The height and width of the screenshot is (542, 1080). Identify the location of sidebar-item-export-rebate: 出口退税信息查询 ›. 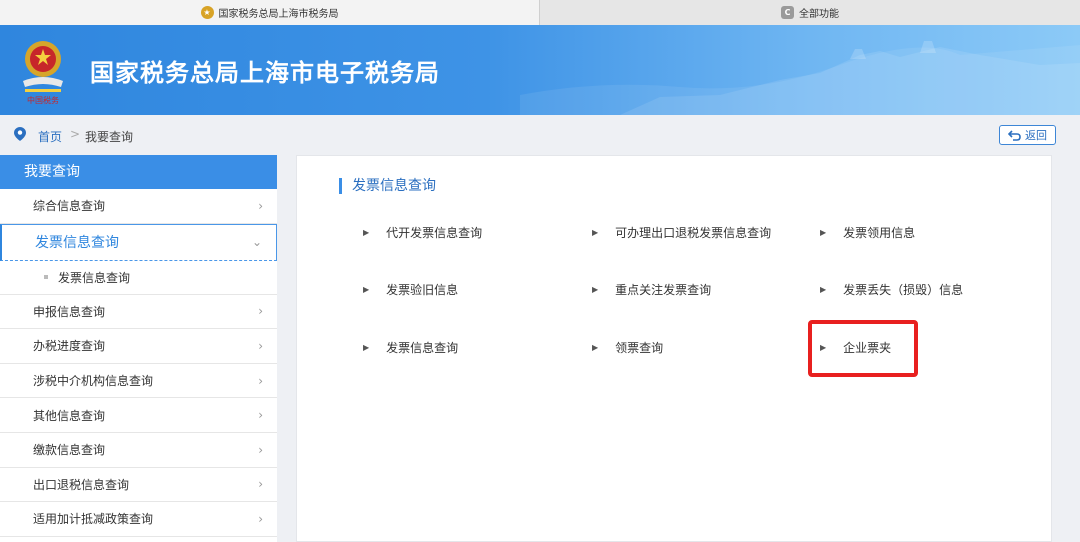
(138, 485).